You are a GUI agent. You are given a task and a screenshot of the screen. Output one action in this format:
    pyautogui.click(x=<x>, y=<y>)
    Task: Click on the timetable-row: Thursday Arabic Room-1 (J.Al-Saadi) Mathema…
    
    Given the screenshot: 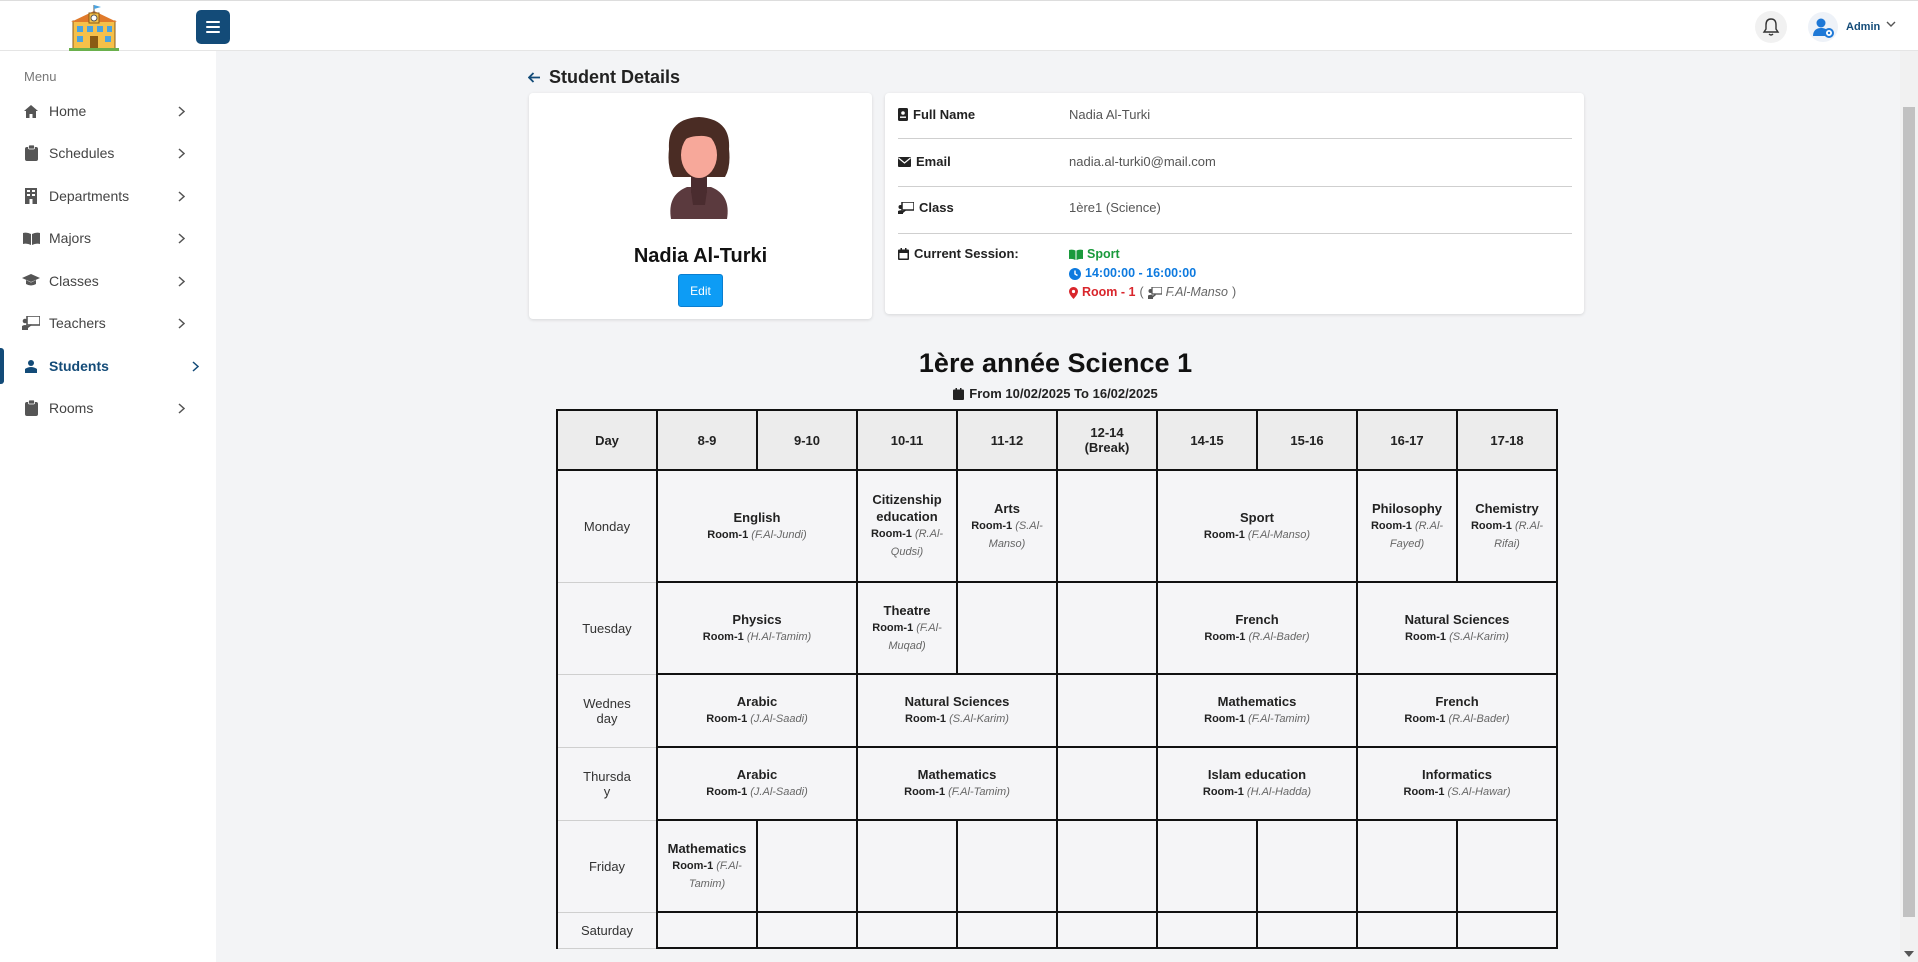 What is the action you would take?
    pyautogui.click(x=1057, y=783)
    